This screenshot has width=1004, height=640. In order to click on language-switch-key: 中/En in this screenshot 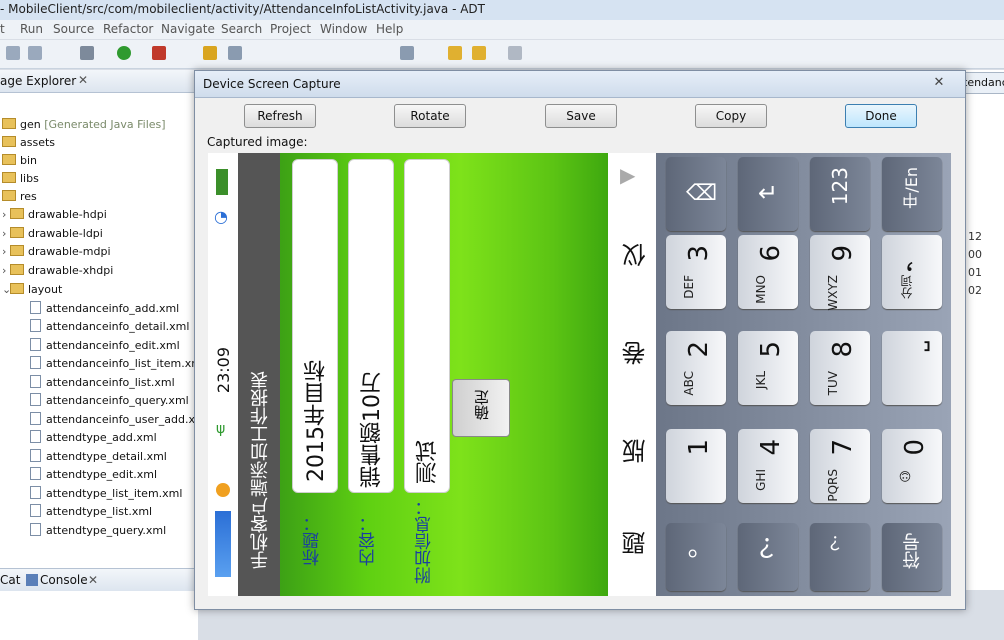, I will do `click(912, 194)`.